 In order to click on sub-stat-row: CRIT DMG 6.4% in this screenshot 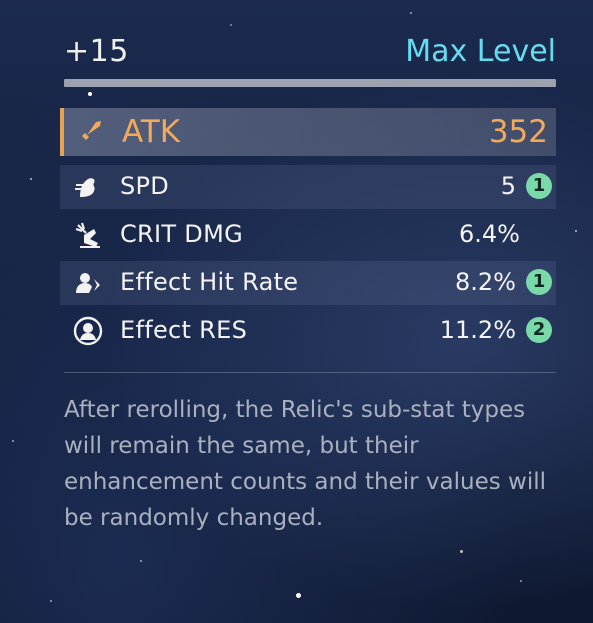, I will do `click(308, 235)`.